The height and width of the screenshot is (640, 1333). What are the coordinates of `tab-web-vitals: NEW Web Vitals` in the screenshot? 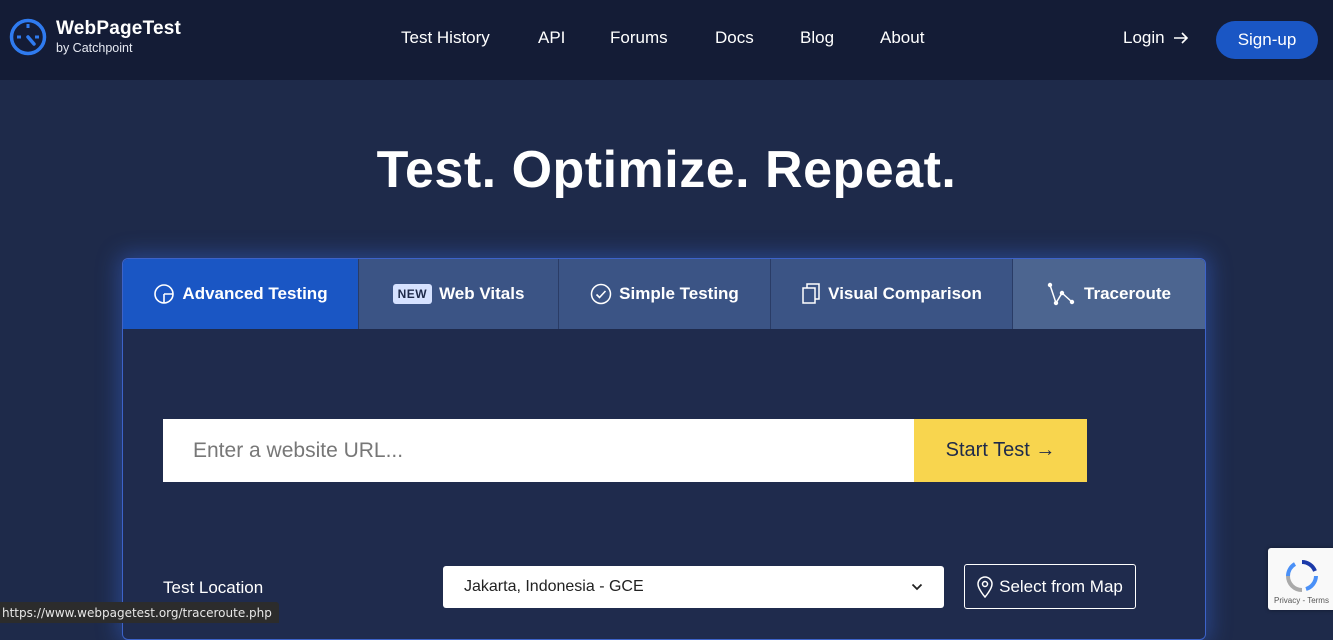 It's located at (459, 294).